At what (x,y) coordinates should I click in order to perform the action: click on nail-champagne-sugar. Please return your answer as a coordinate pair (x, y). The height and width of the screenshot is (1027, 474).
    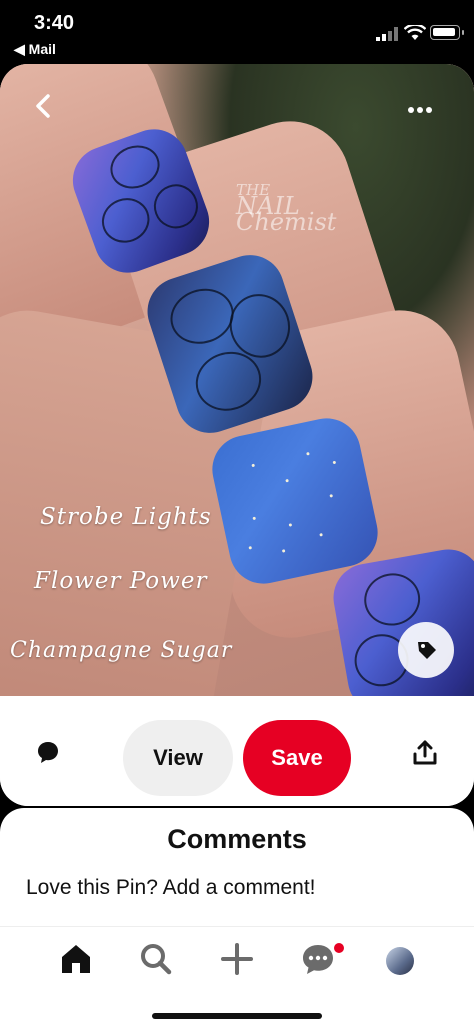
    Looking at the image, I should click on (295, 501).